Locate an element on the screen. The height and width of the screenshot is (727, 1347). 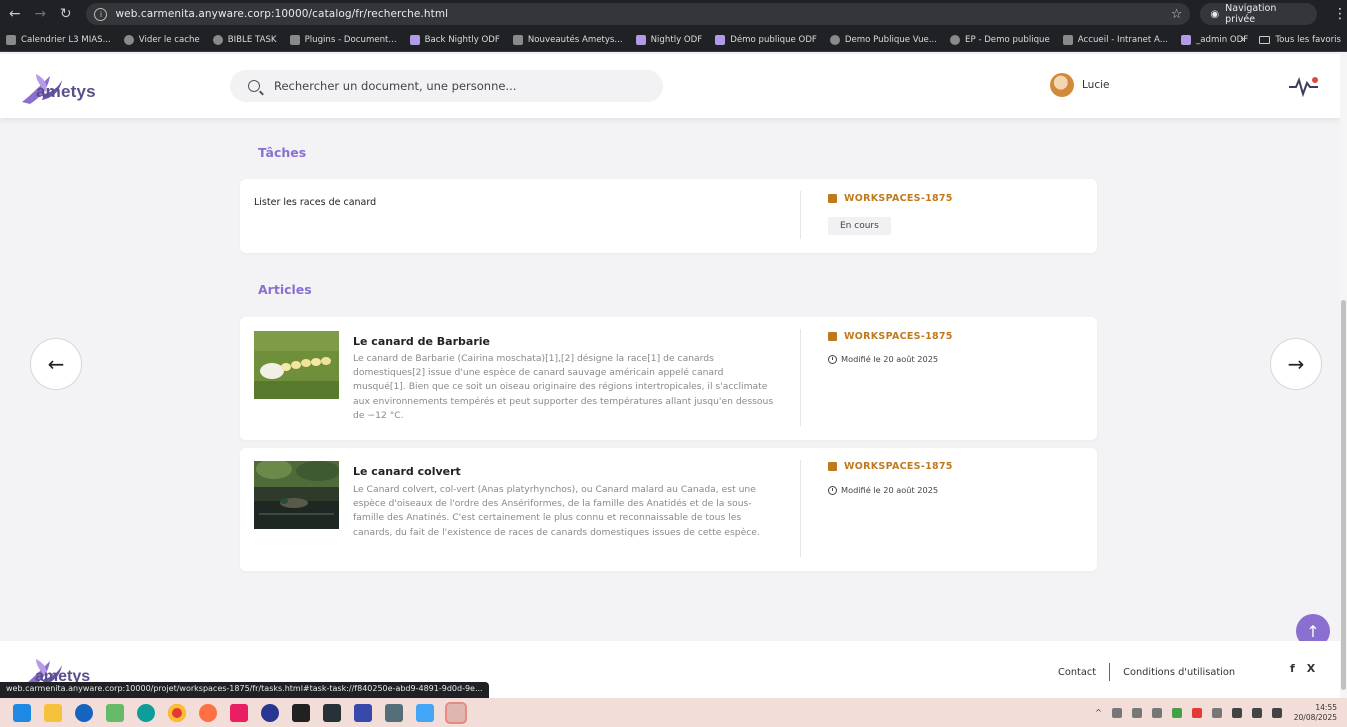
task-title: Lister les races de canard is located at coordinates (315, 202).